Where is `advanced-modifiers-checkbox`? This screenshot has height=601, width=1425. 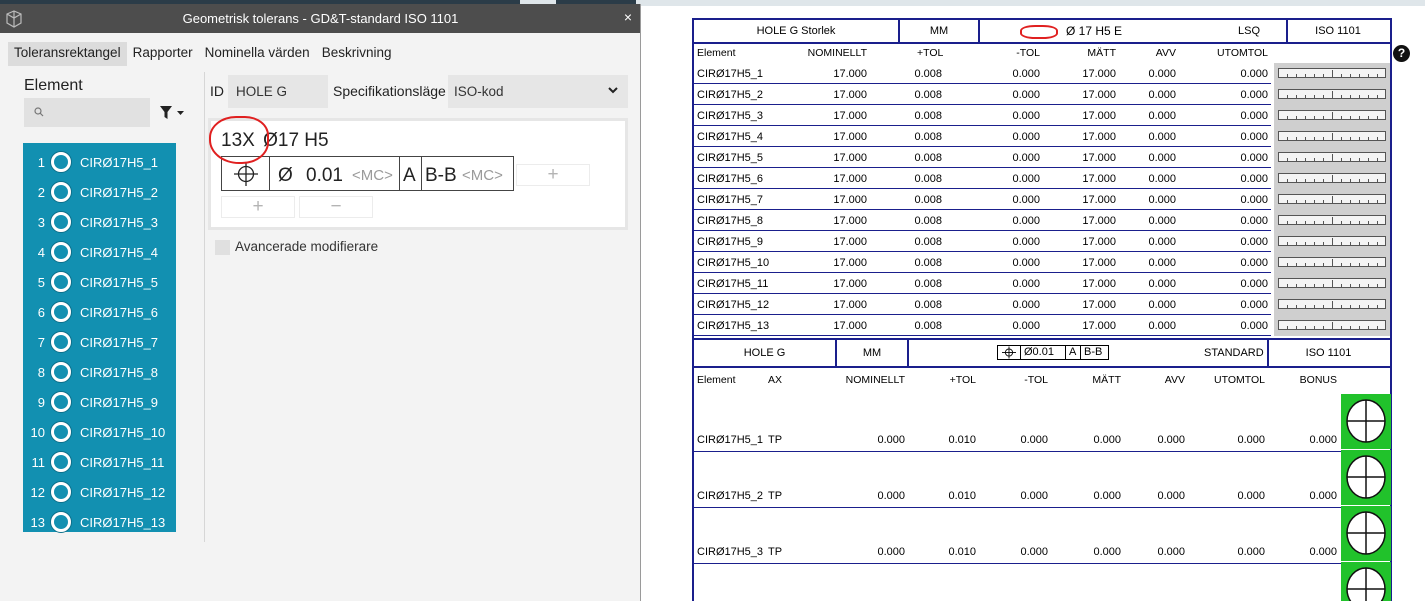 advanced-modifiers-checkbox is located at coordinates (222, 247).